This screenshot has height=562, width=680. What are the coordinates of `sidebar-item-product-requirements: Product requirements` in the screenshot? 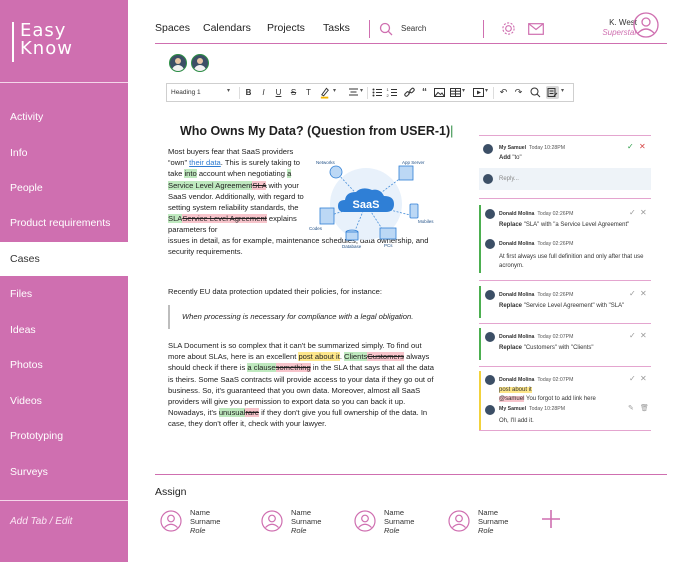 It's located at (64, 223).